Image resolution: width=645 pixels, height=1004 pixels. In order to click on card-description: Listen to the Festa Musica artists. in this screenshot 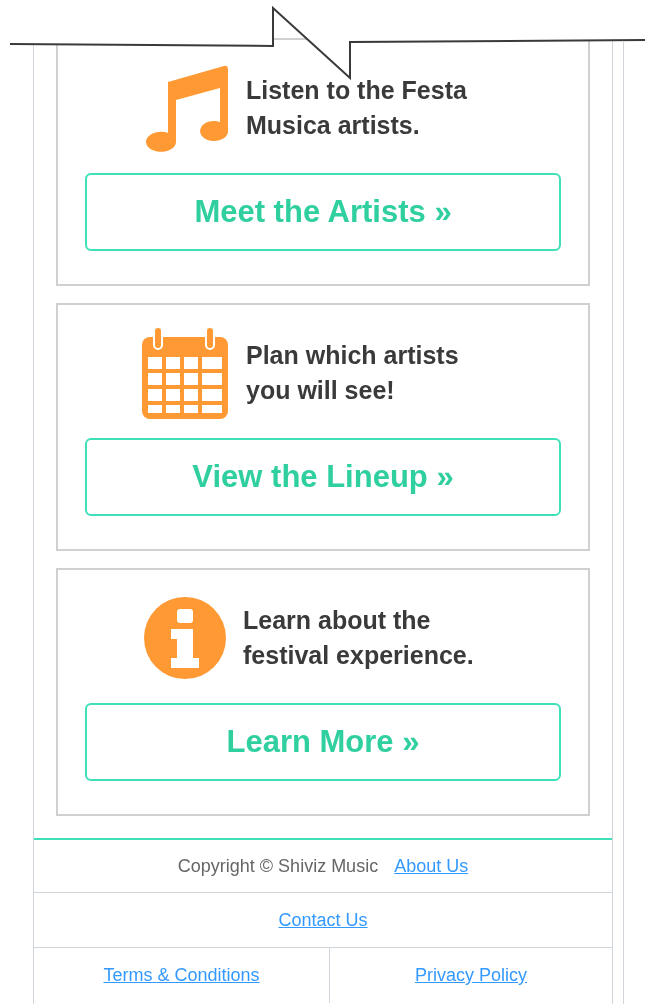, I will do `click(357, 107)`.